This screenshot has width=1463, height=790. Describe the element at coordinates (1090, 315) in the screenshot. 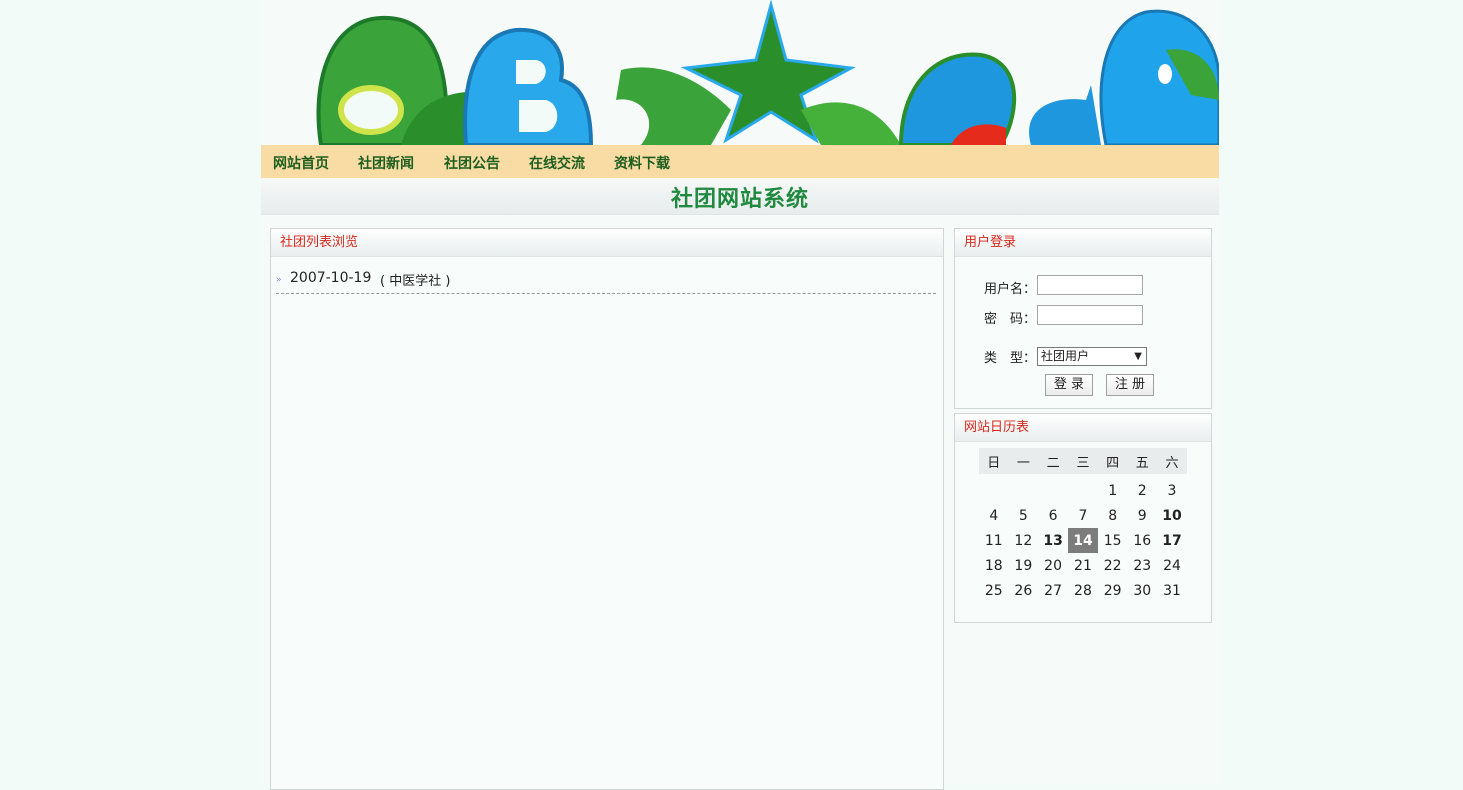

I see `password-input` at that location.